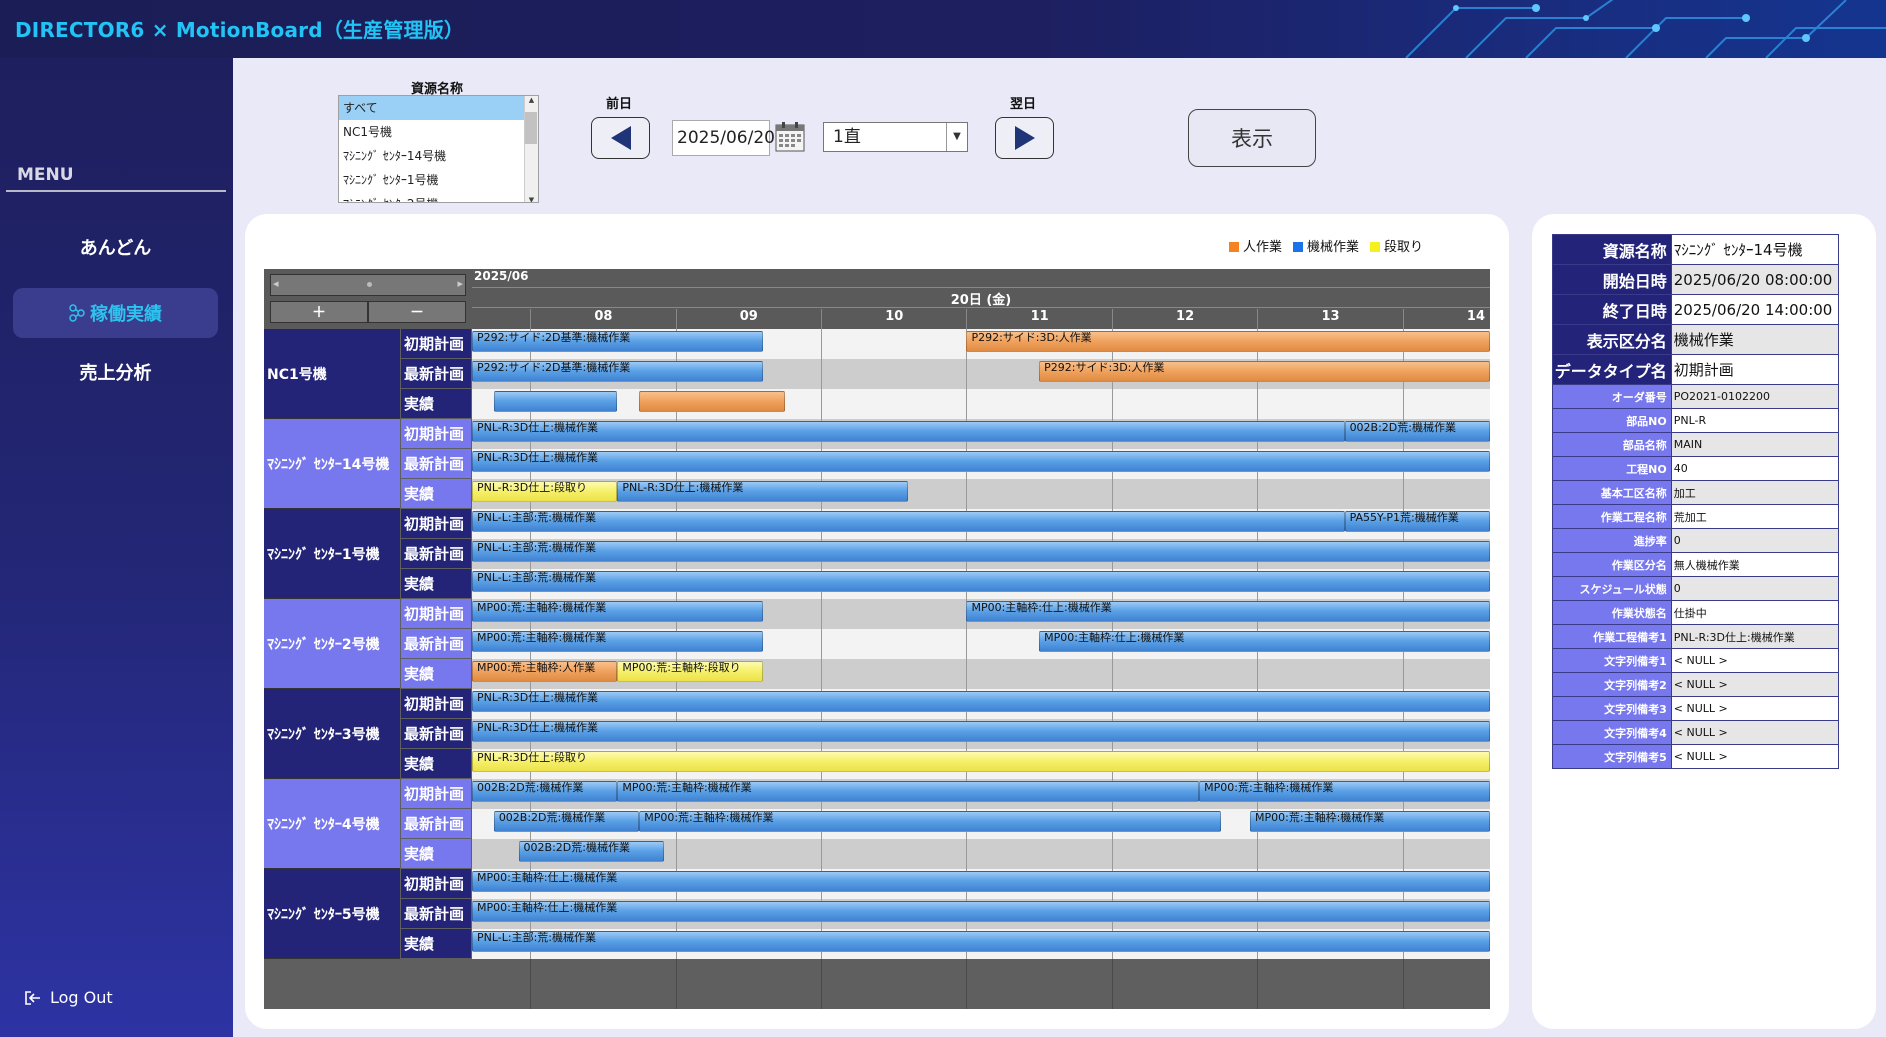  Describe the element at coordinates (1612, 444) in the screenshot. I see `detail-key: 部品名称` at that location.